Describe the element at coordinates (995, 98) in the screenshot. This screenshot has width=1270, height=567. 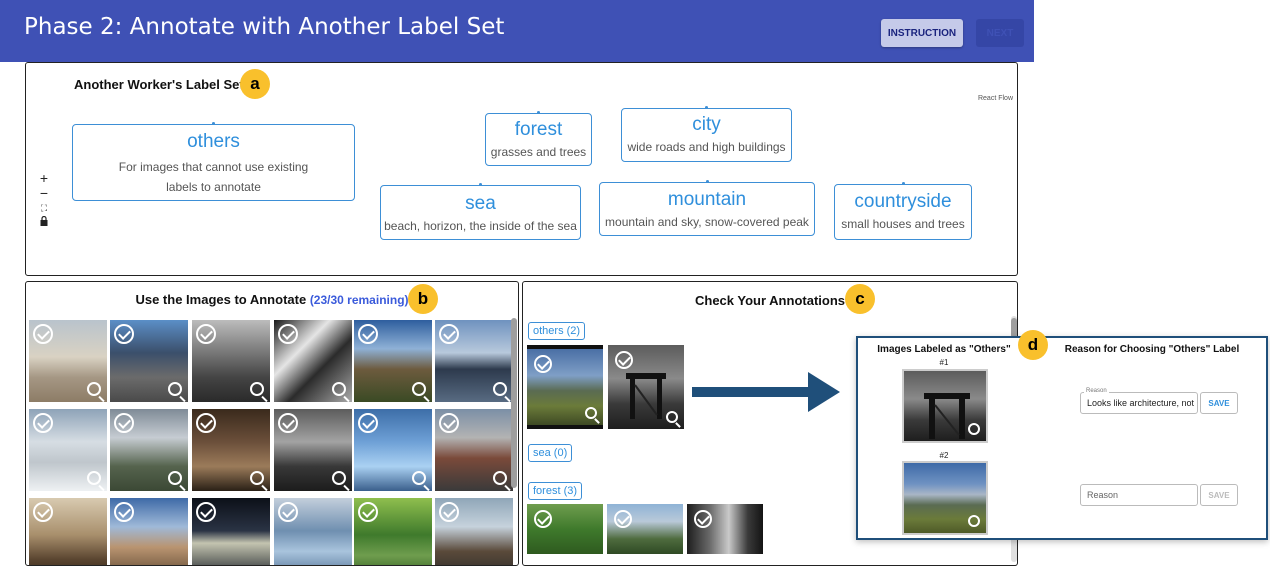
I see `react-flow-attribution: React Flow` at that location.